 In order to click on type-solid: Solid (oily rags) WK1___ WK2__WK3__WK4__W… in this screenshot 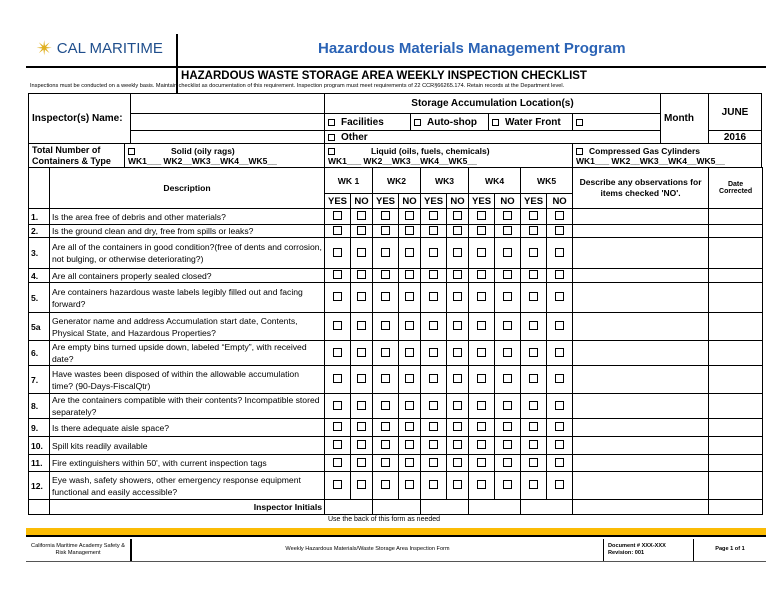, I will do `click(224, 155)`.